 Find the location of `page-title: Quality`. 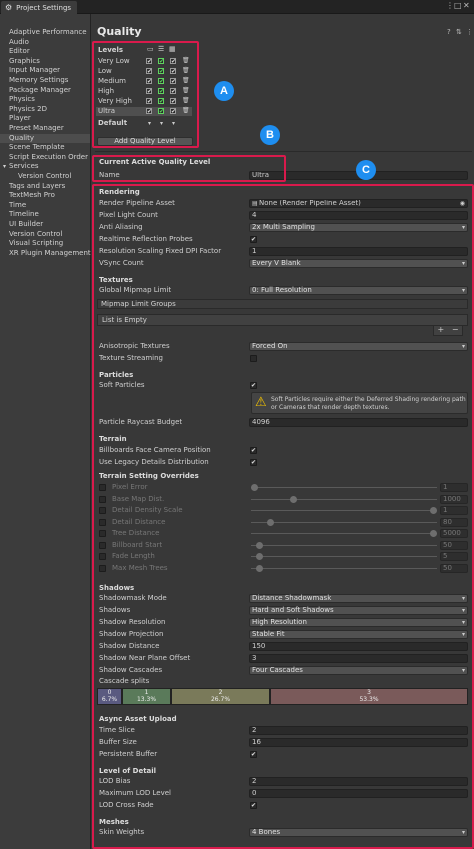

page-title: Quality is located at coordinates (119, 31).